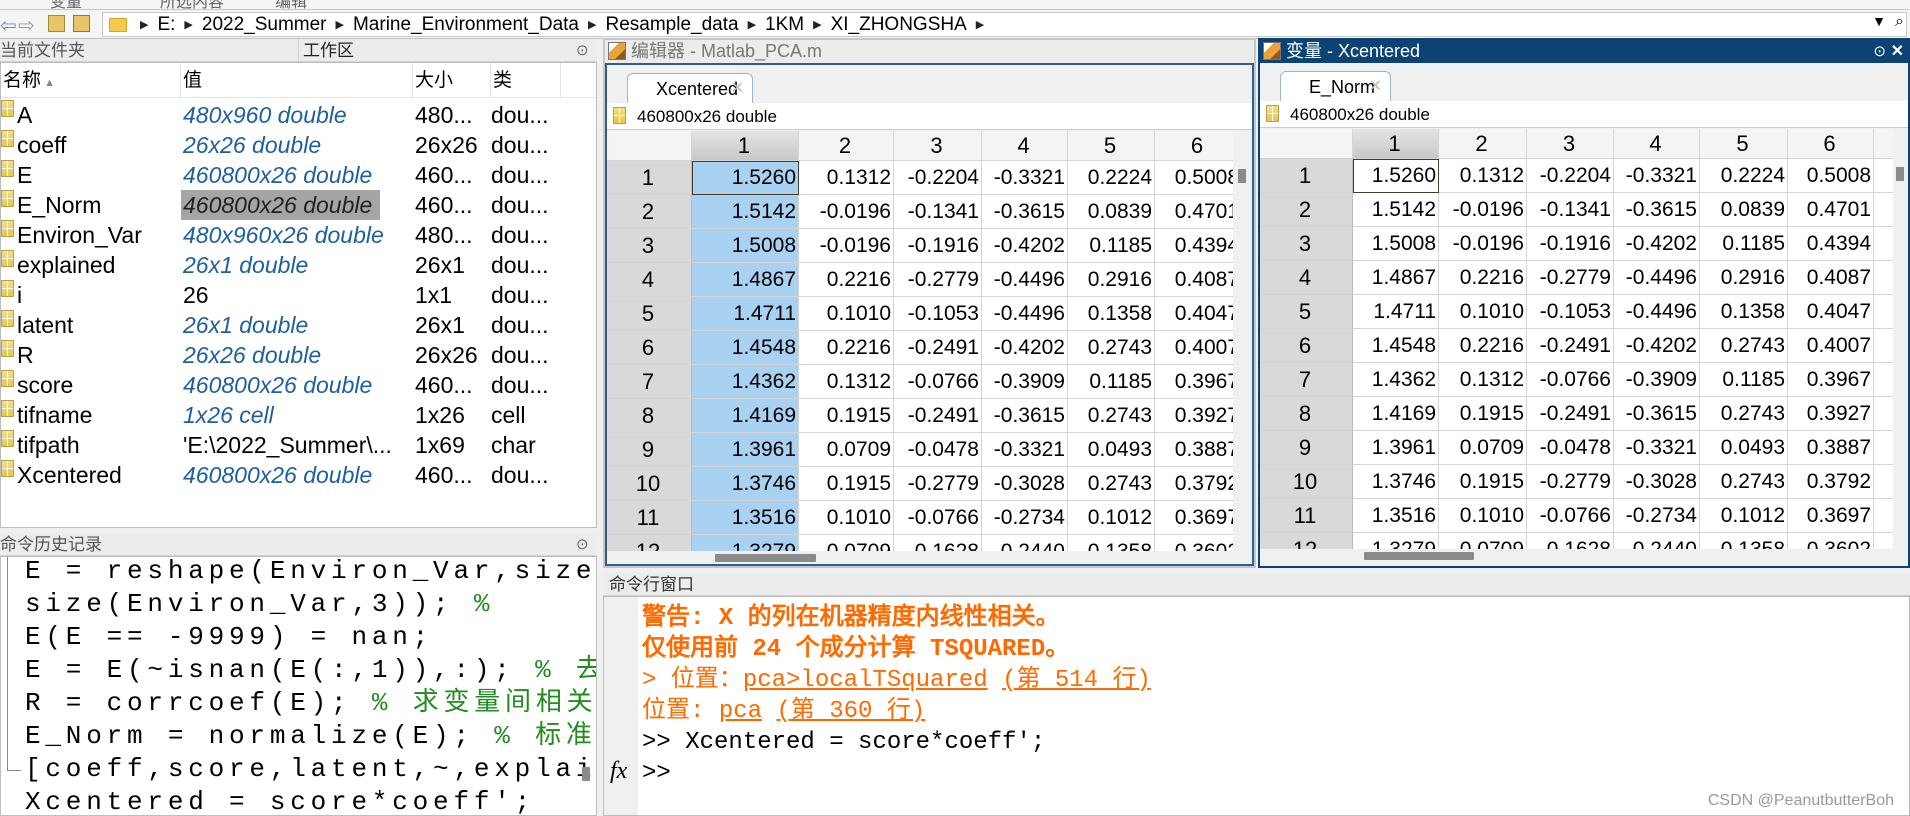 The width and height of the screenshot is (1910, 816). I want to click on grid-cell: 1.4169, so click(1396, 414).